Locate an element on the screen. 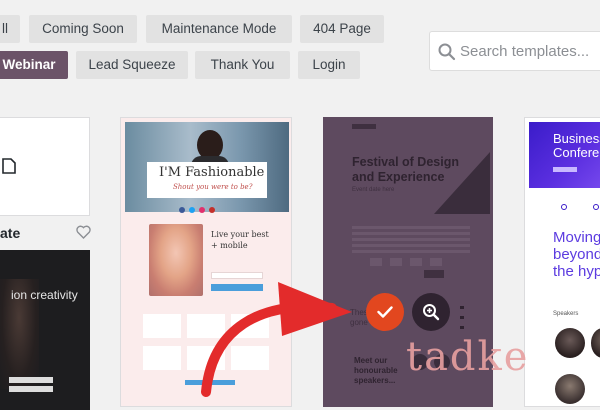  hero-tagline: Shout you were to be? is located at coordinates (213, 187).